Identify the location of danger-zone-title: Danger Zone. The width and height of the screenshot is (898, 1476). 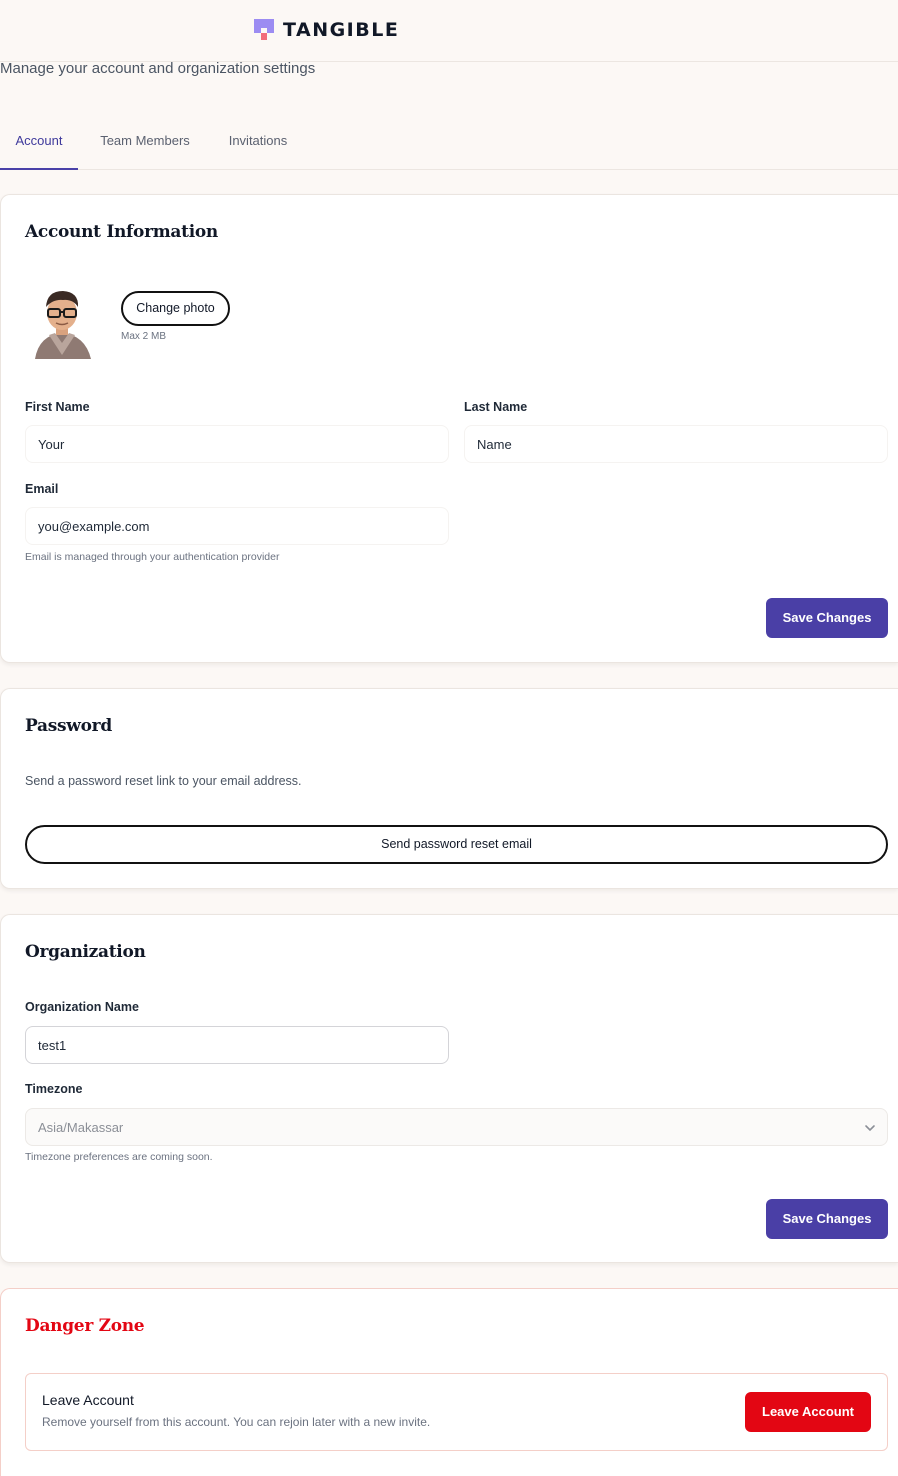
(85, 1326).